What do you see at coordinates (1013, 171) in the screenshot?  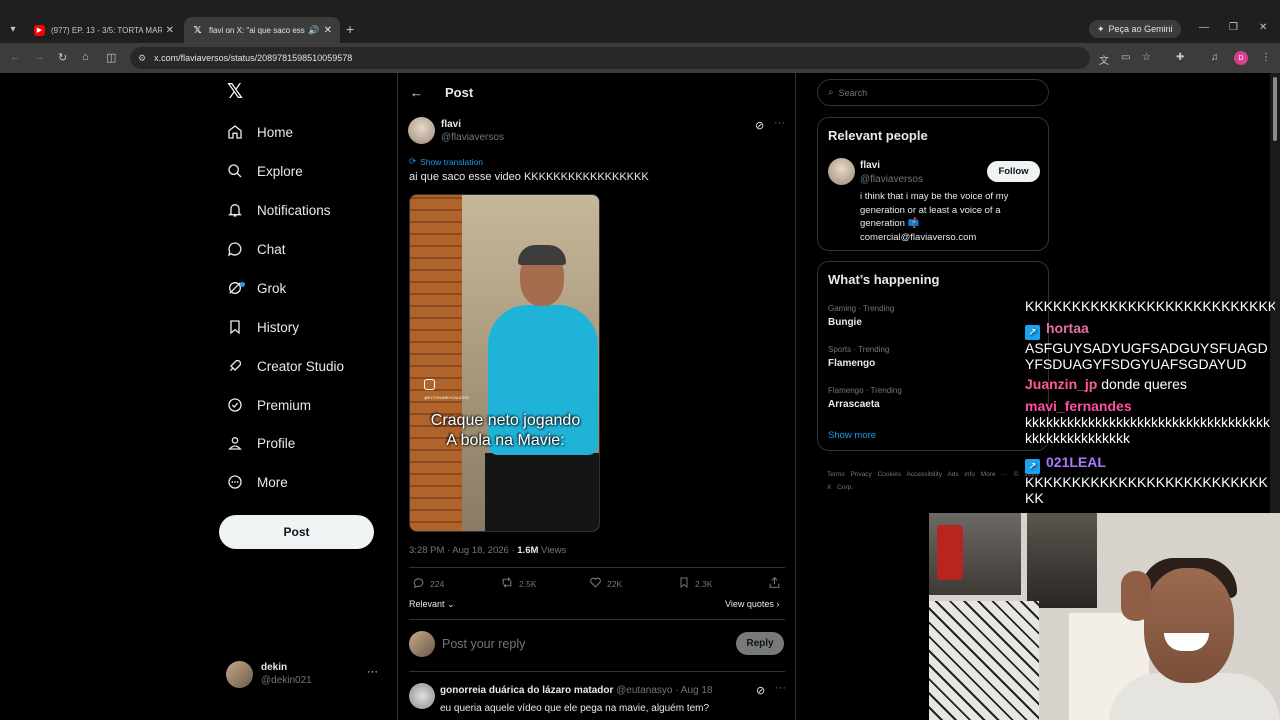 I see `follow-button: Follow` at bounding box center [1013, 171].